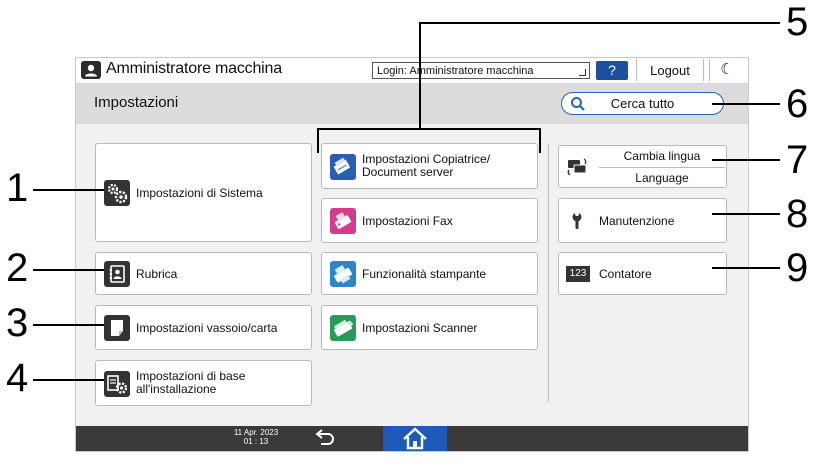  Describe the element at coordinates (17, 378) in the screenshot. I see `callout-4: 4` at that location.